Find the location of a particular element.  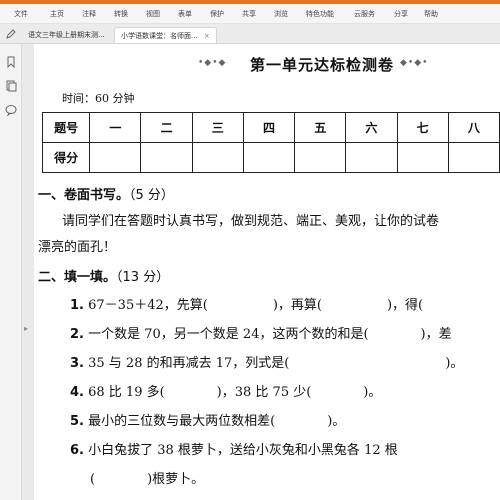

menu-features: 特色功能 is located at coordinates (320, 14).